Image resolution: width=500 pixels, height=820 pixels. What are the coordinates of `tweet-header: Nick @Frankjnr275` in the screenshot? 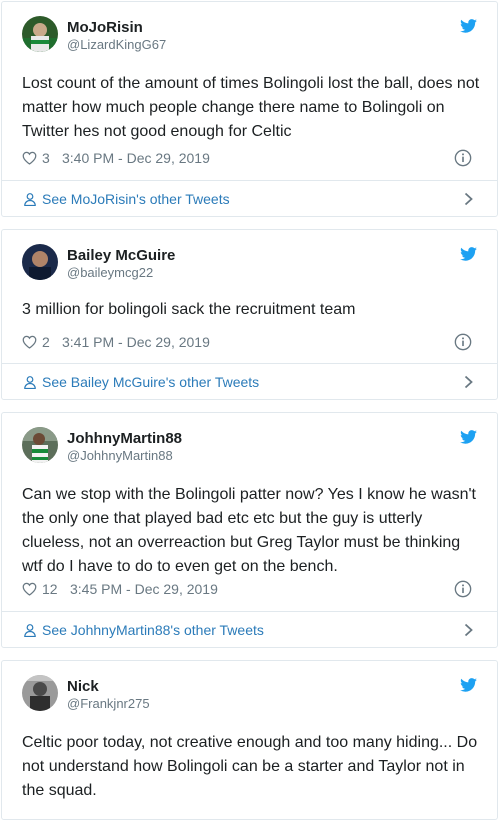 It's located at (249, 695).